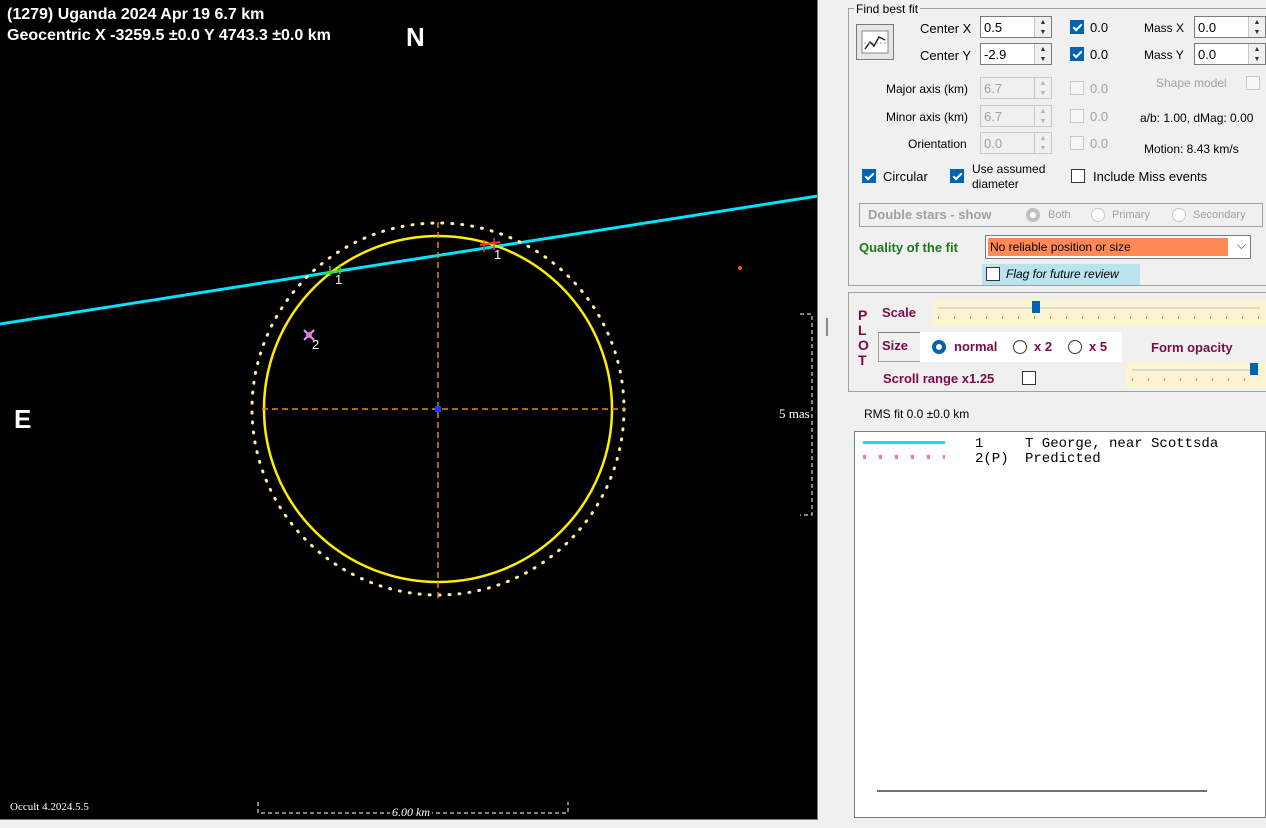 Image resolution: width=1266 pixels, height=828 pixels. I want to click on primary-radio, so click(1098, 215).